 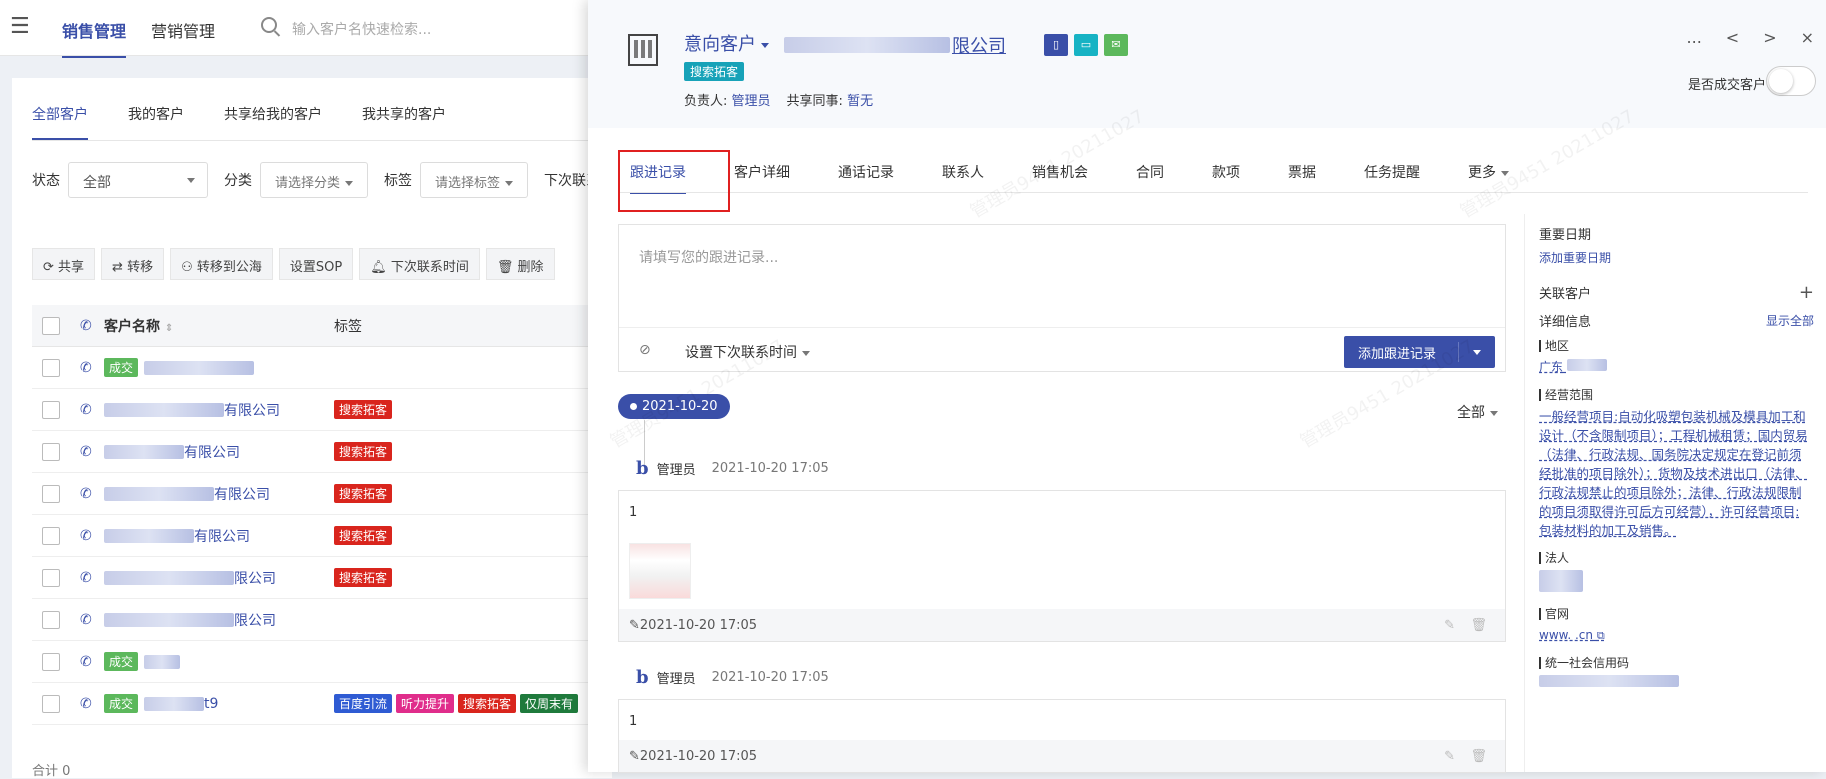 What do you see at coordinates (60, 122) in the screenshot?
I see `tab-all-customers: 全部客户` at bounding box center [60, 122].